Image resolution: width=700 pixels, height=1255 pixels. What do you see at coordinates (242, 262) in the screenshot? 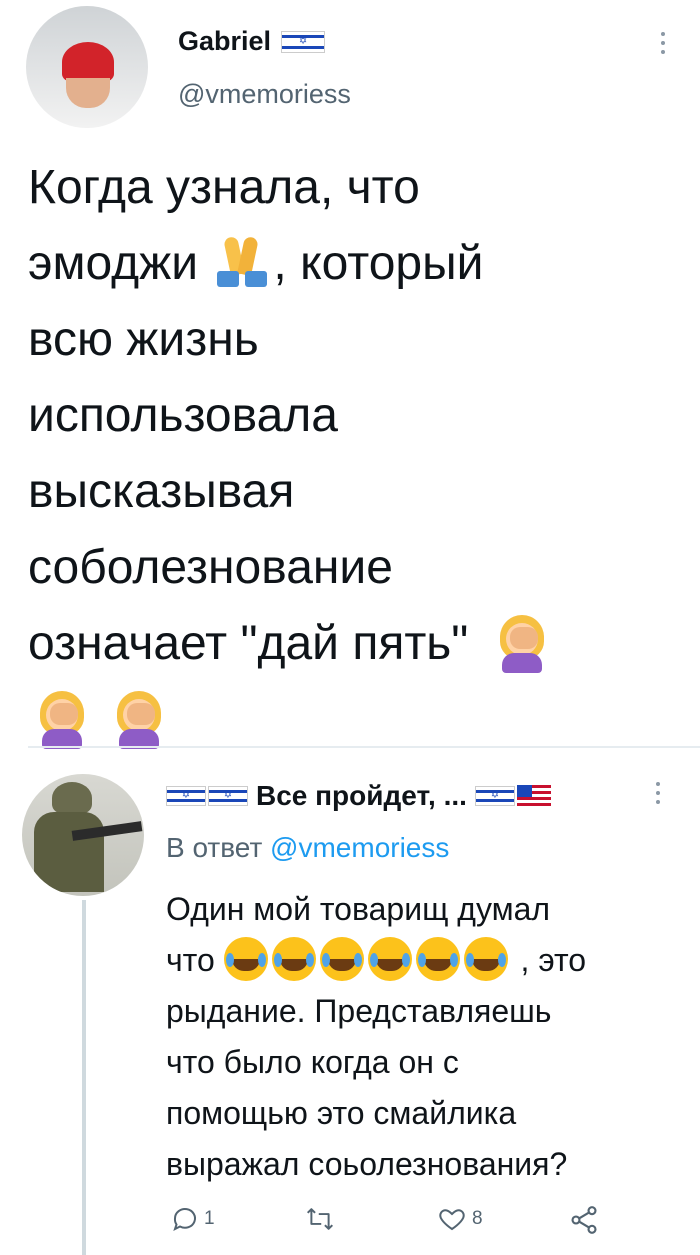
I see `pray-emoji-icon` at bounding box center [242, 262].